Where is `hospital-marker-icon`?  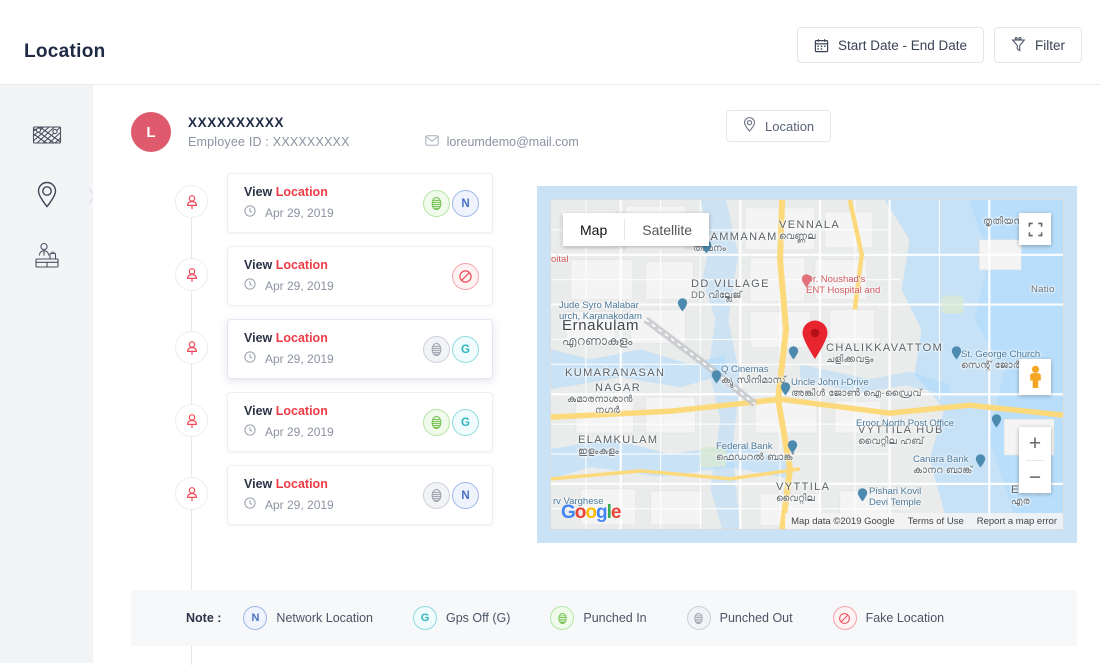
hospital-marker-icon is located at coordinates (806, 281).